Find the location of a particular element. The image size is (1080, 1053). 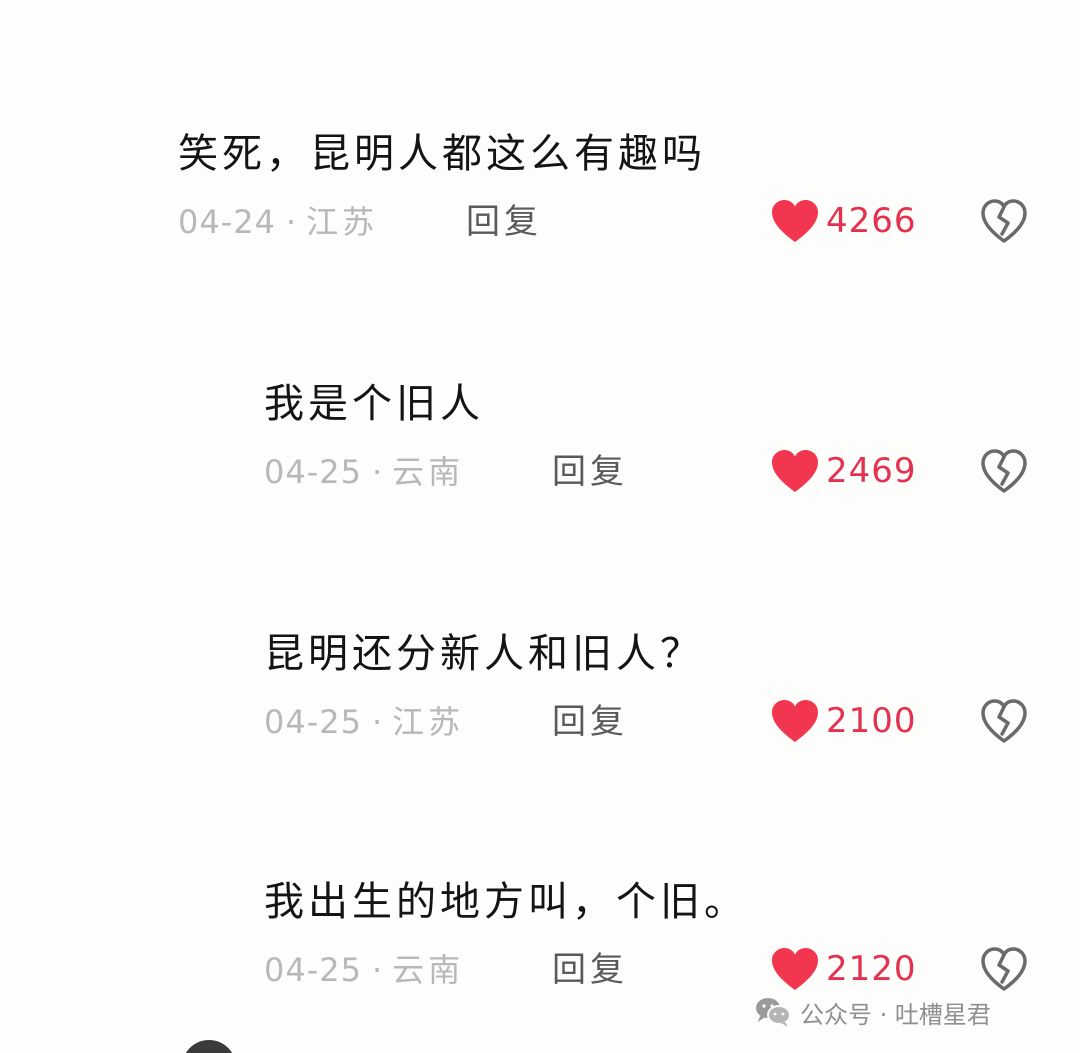

wechat-icon is located at coordinates (773, 1012).